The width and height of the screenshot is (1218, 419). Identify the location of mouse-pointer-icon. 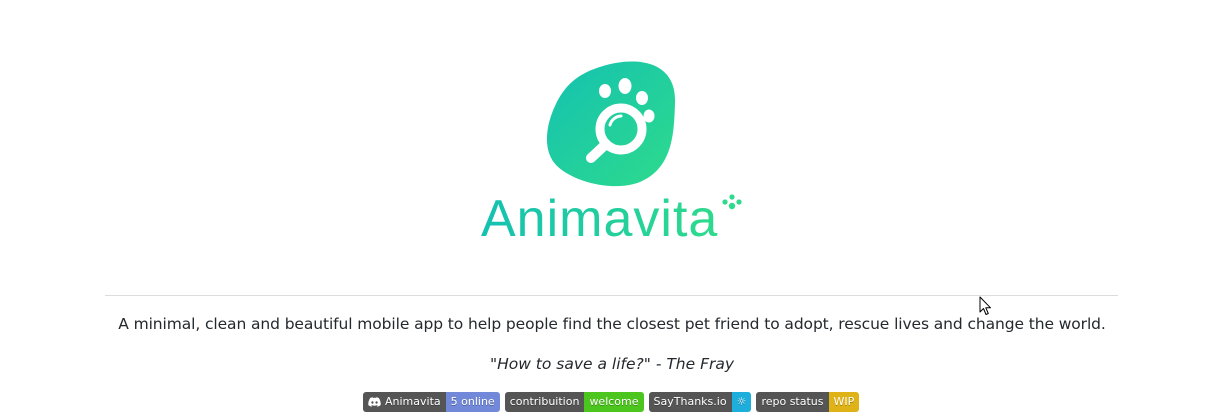
(985, 305).